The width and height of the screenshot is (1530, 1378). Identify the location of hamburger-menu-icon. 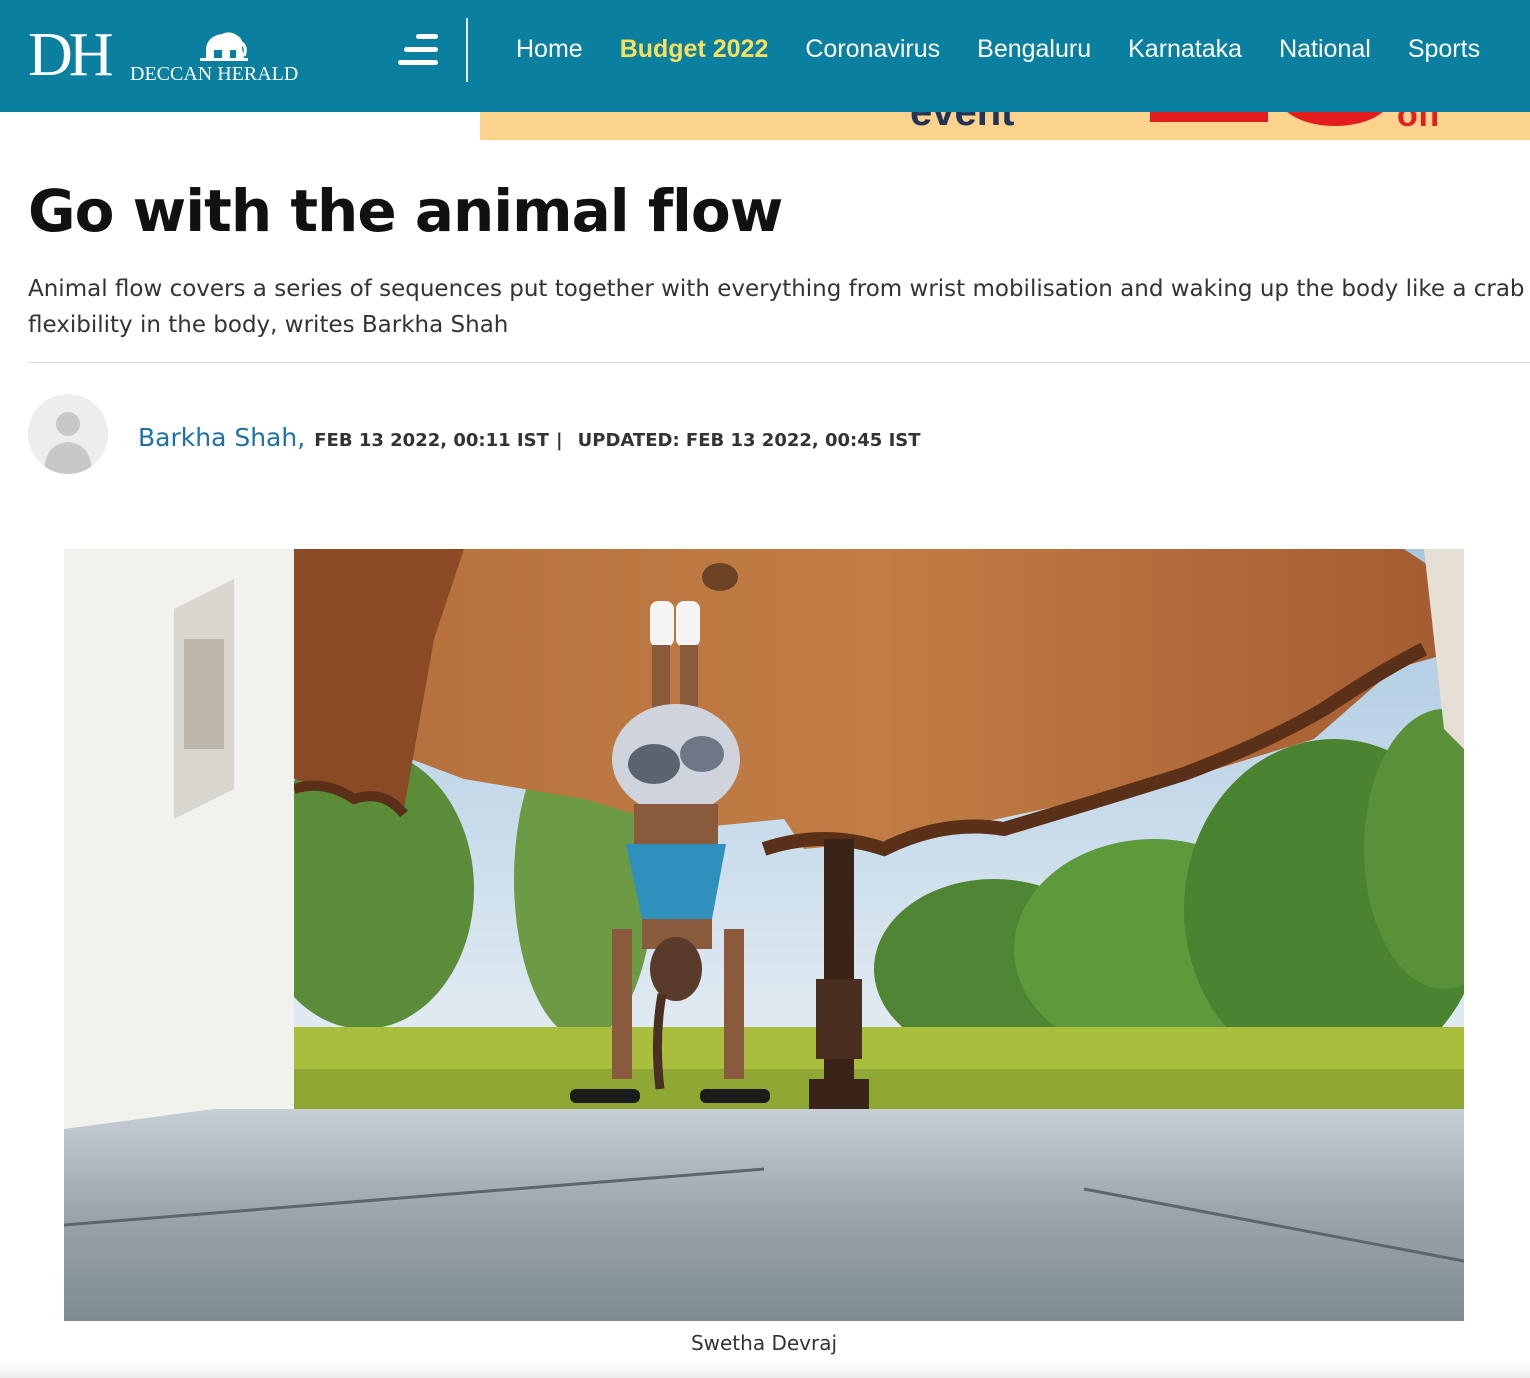
(418, 51).